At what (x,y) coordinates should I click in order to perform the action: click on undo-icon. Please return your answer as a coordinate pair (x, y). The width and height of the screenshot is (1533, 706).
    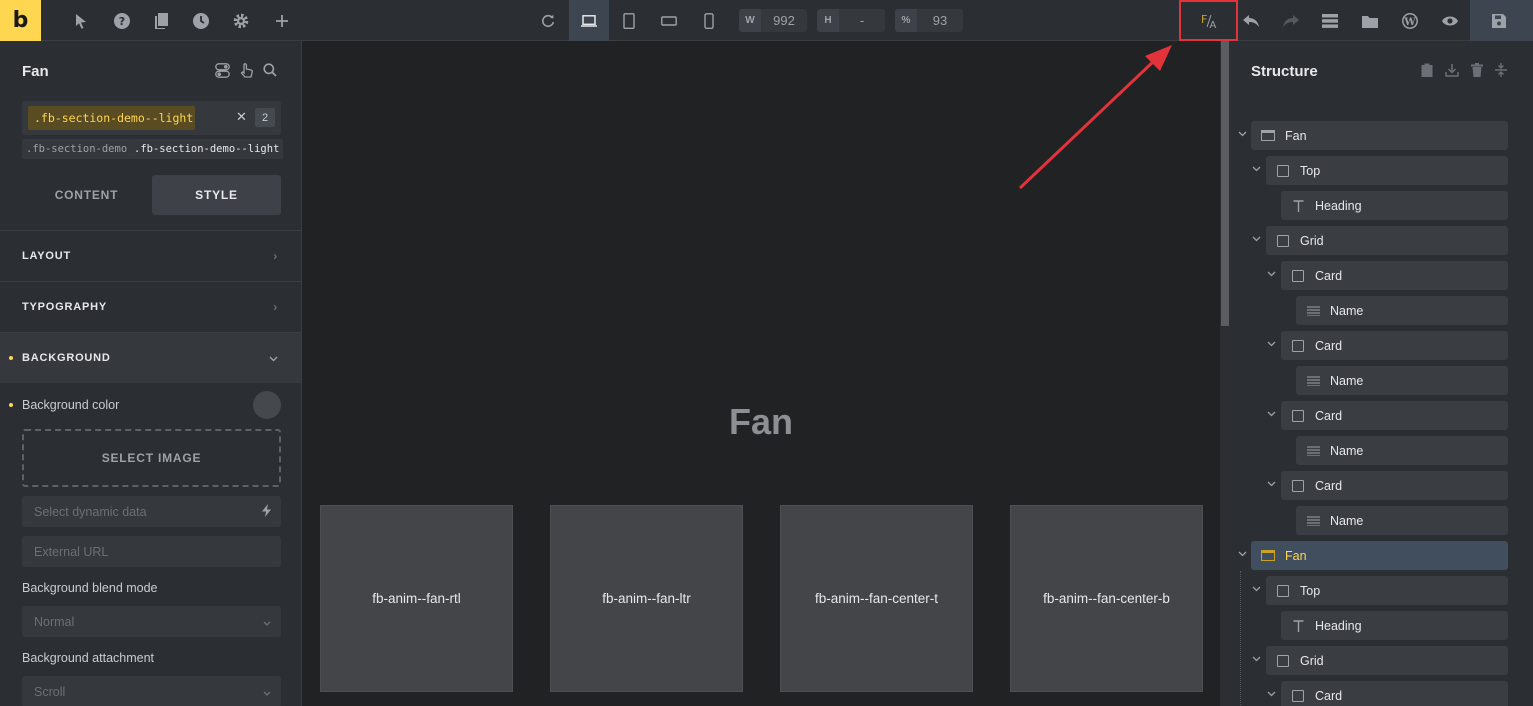
    Looking at the image, I should click on (1251, 21).